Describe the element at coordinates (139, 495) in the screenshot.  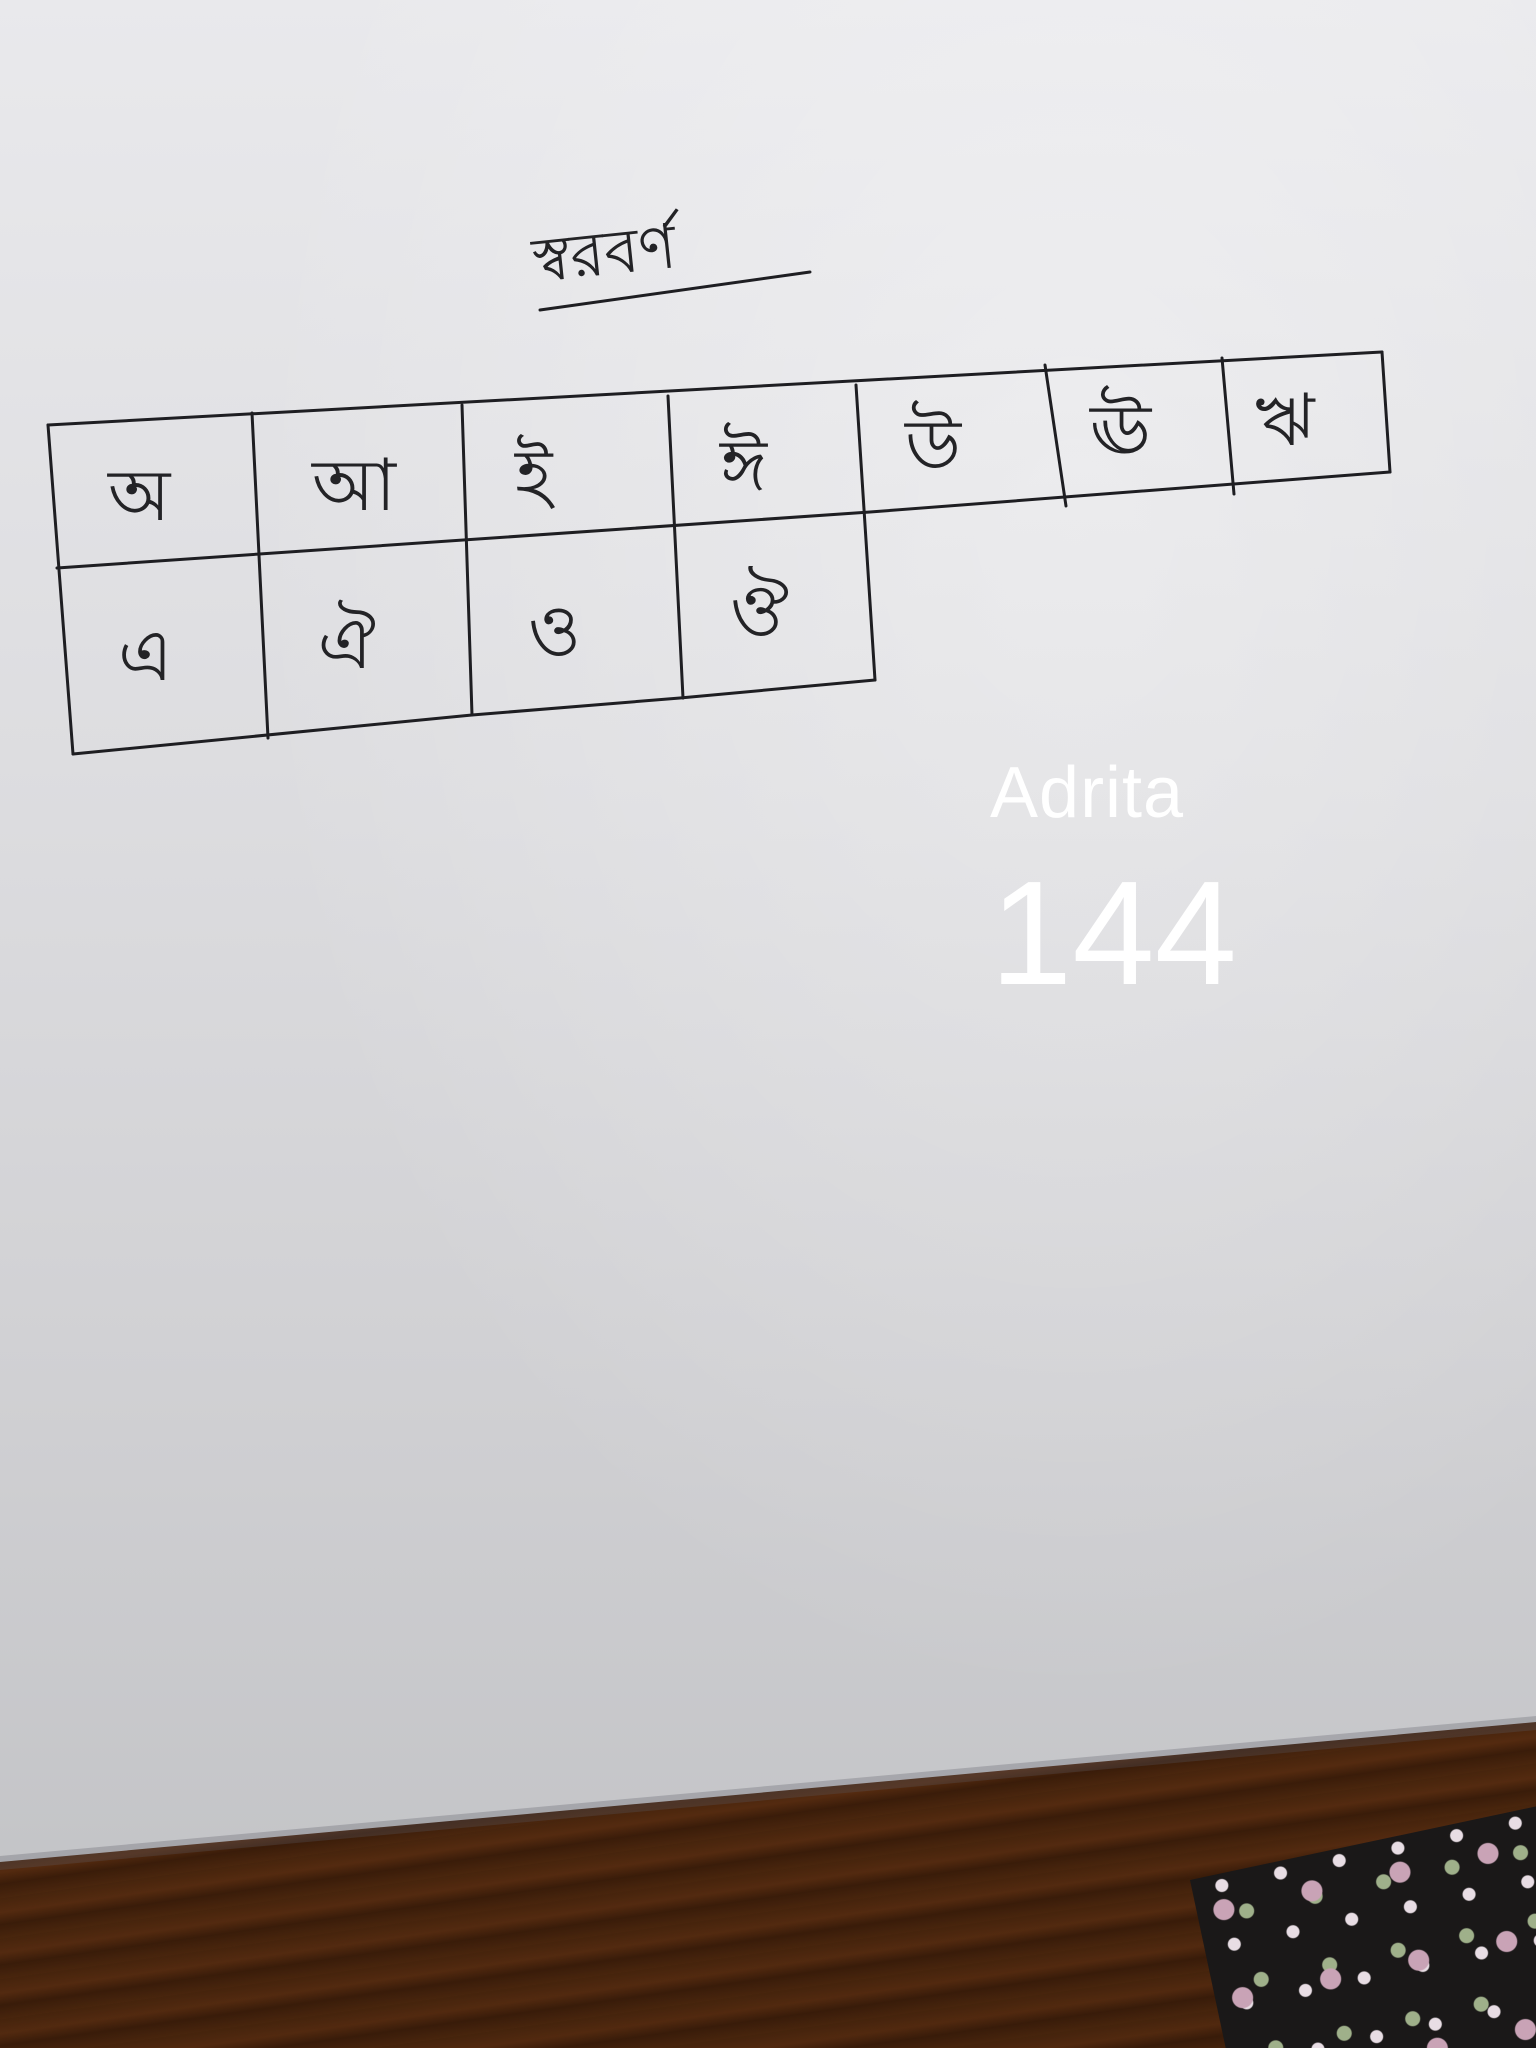
I see `vowel-cell-1: অ` at that location.